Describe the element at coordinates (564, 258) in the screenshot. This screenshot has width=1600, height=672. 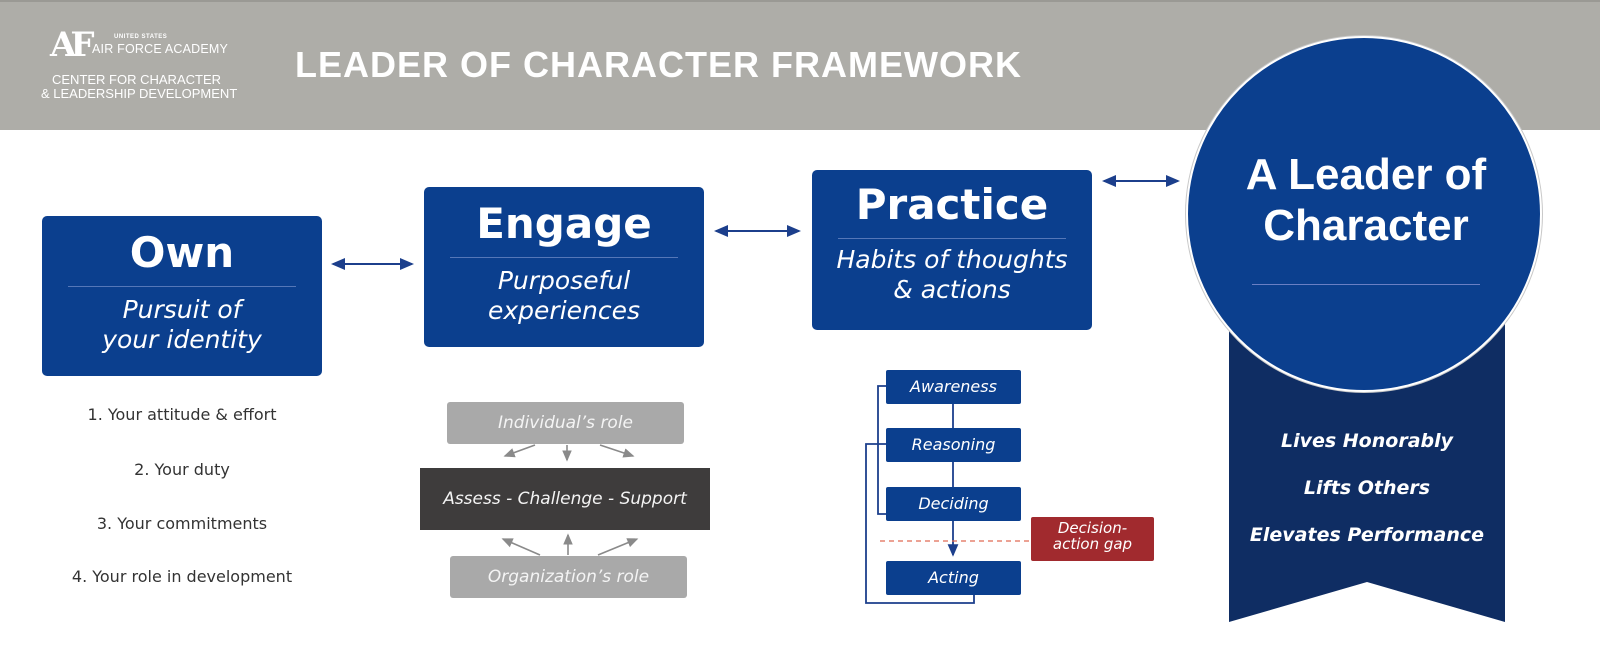
I see `engage-divider` at that location.